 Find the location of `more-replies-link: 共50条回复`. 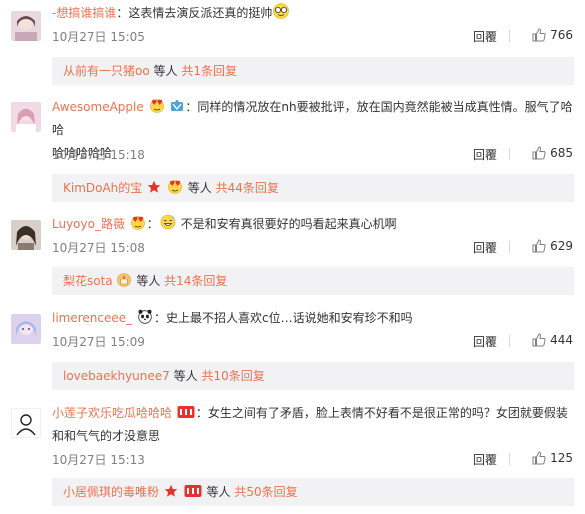

more-replies-link: 共50条回复 is located at coordinates (265, 492).